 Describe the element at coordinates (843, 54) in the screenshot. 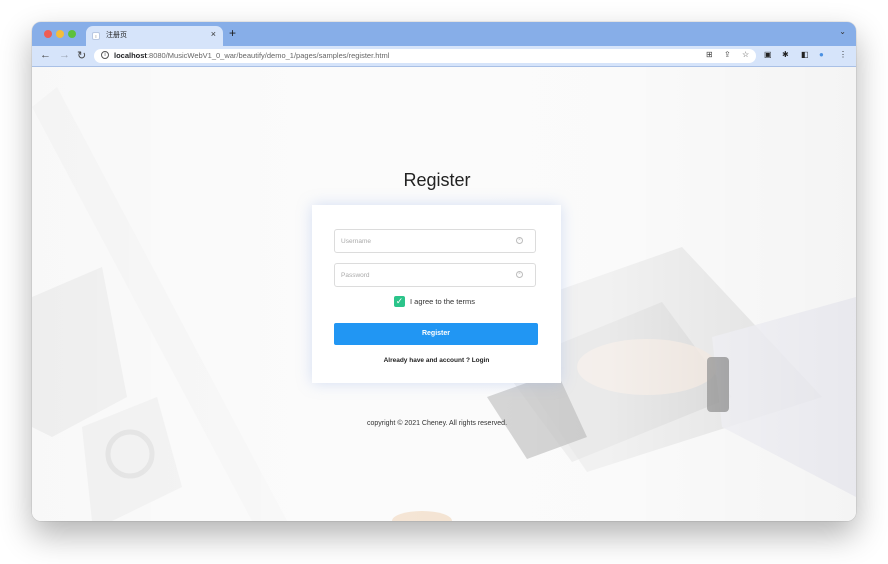

I see `menu-kebab-icon: ⋮` at that location.